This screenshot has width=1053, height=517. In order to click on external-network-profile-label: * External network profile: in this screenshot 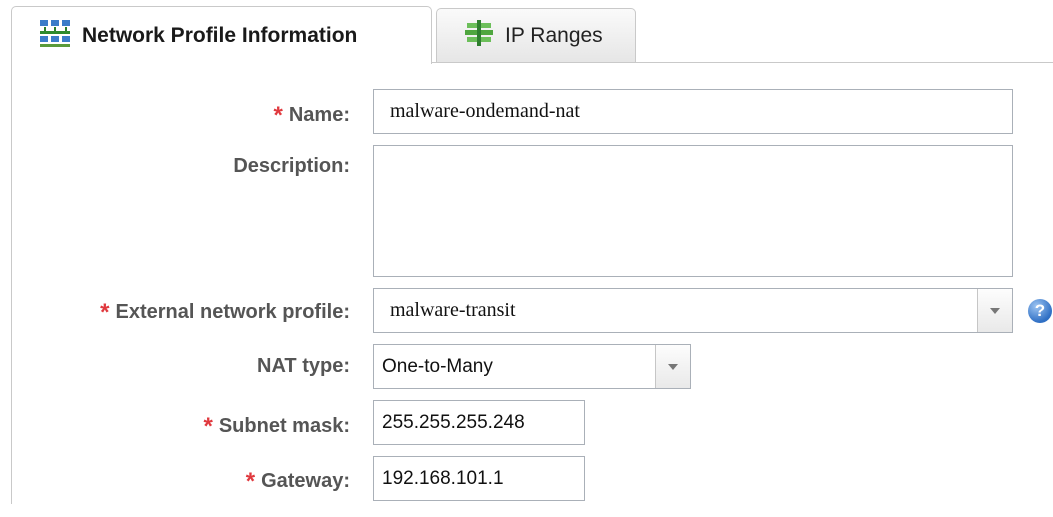, I will do `click(225, 311)`.